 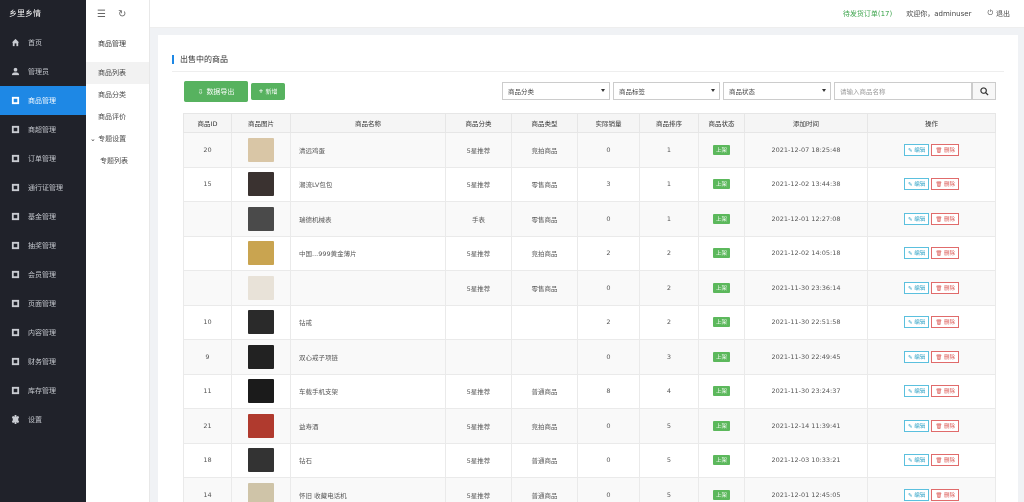 I want to click on sidebar-item-1: 管理员, so click(x=43, y=71).